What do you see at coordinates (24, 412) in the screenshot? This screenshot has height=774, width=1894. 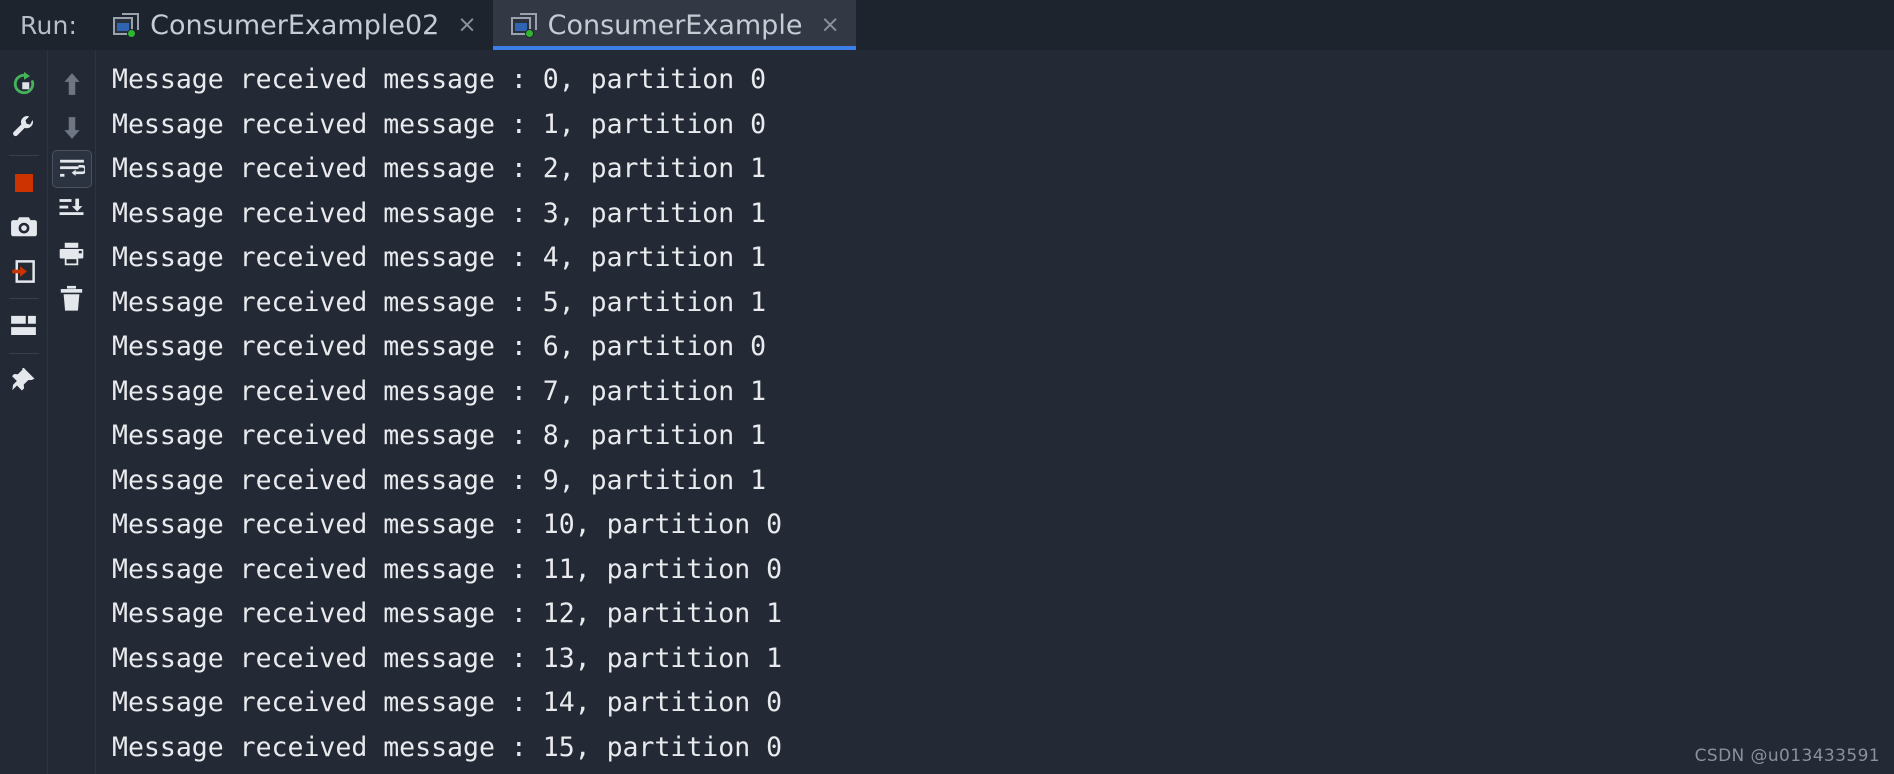 I see `run-actions-toolbar` at bounding box center [24, 412].